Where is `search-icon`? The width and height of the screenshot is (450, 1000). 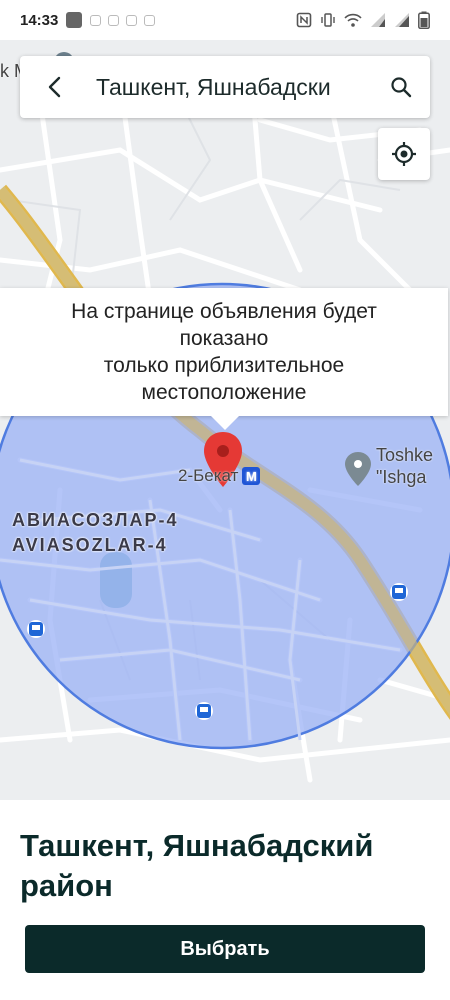
search-icon is located at coordinates (401, 87).